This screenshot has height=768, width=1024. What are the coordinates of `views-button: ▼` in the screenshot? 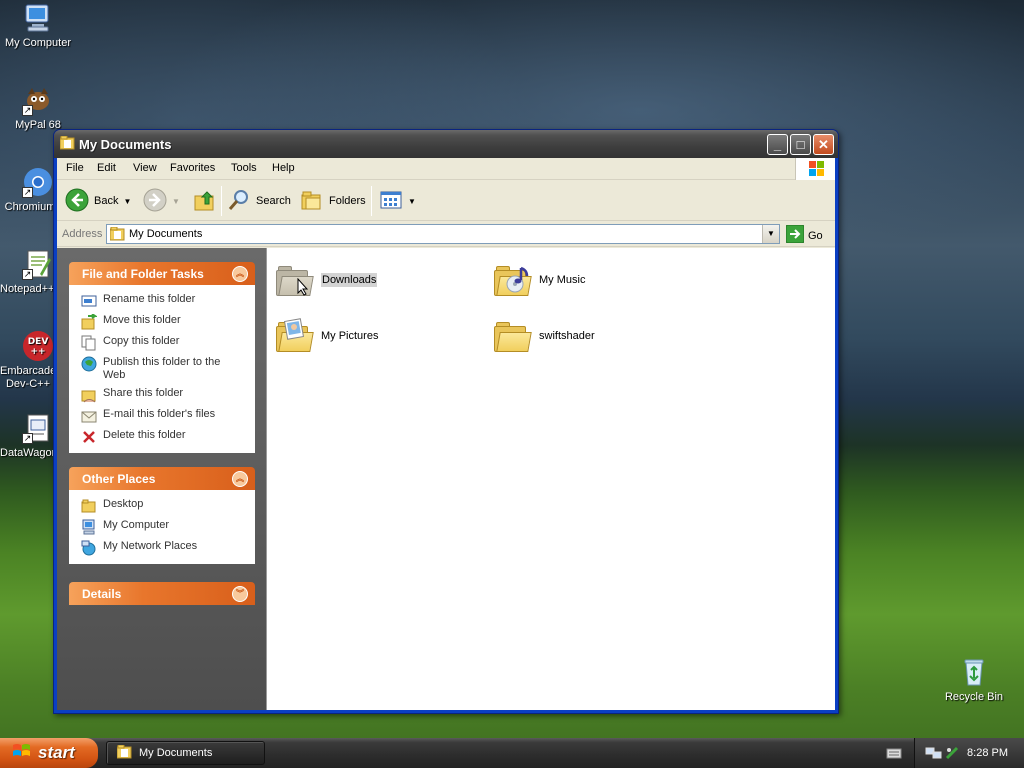 It's located at (397, 201).